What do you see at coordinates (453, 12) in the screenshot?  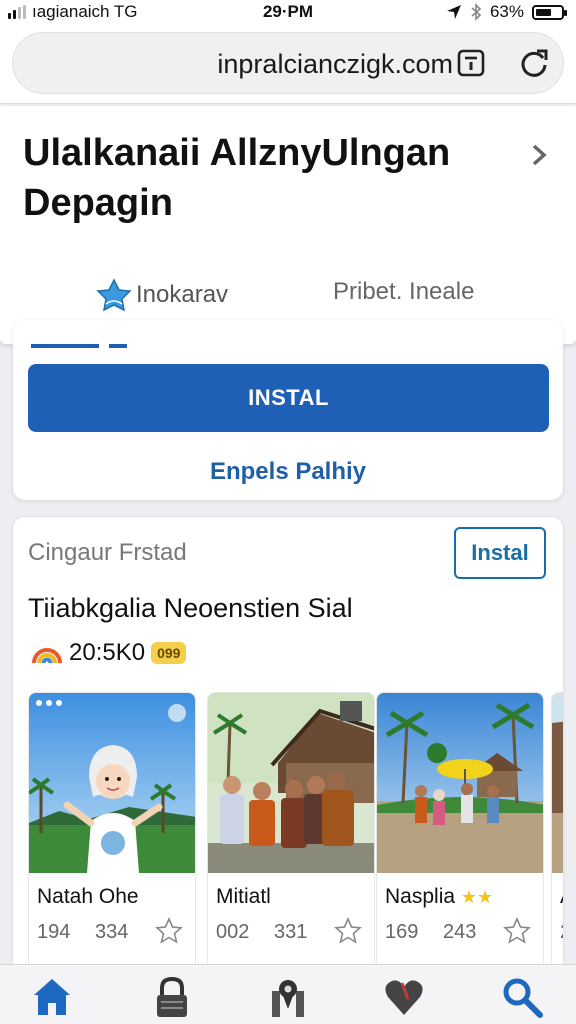 I see `location-arrow-icon` at bounding box center [453, 12].